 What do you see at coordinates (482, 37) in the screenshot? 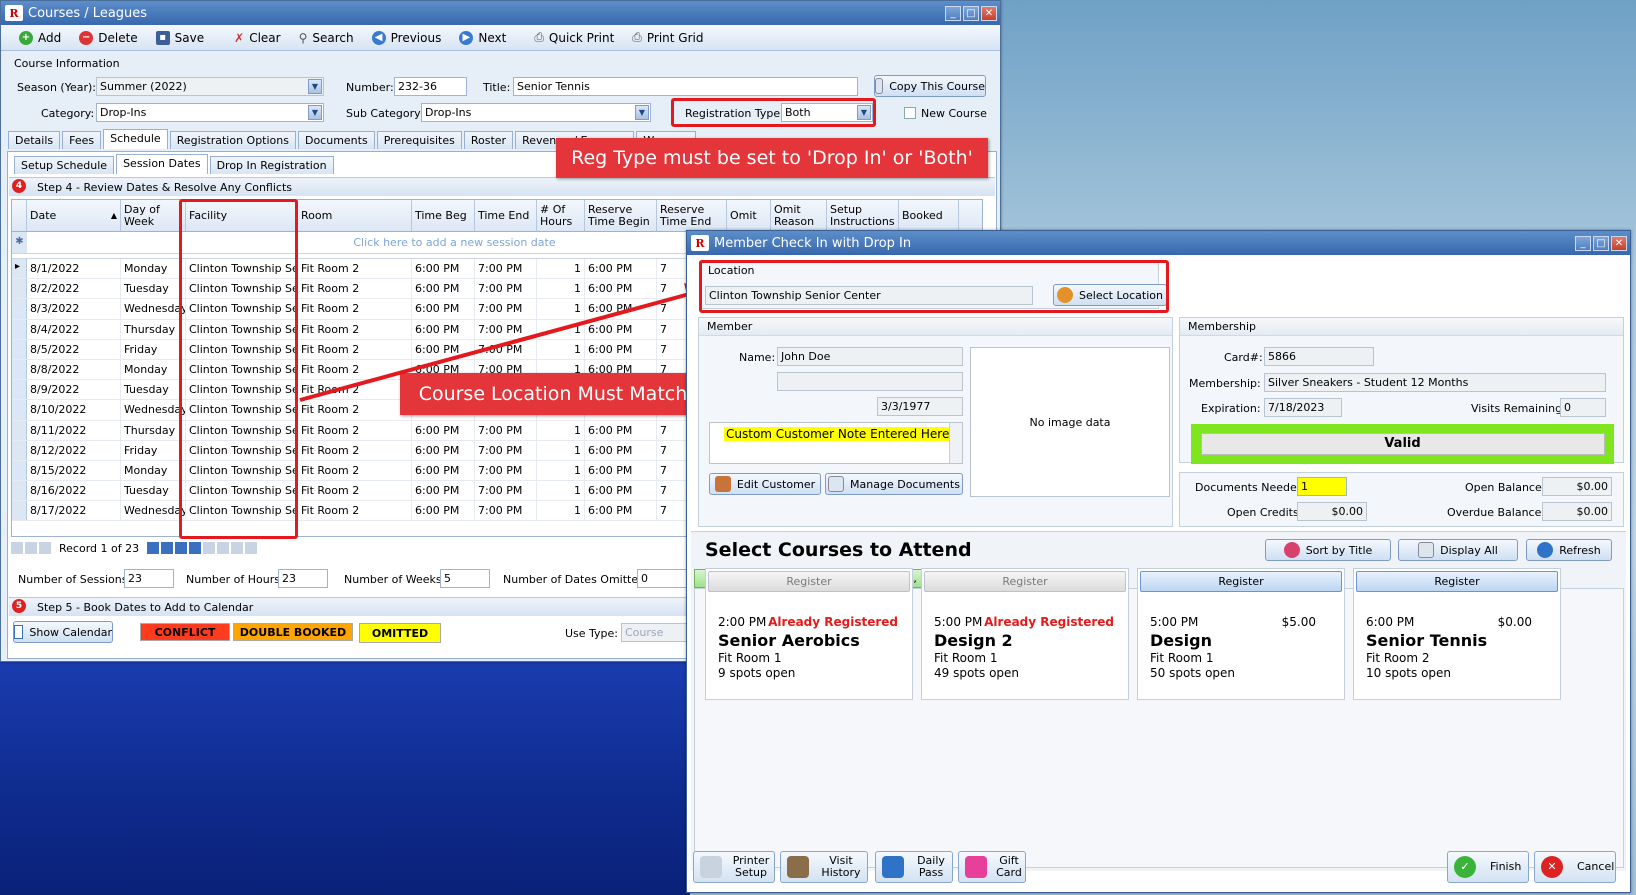
I see `next-button: ▶ Next` at bounding box center [482, 37].